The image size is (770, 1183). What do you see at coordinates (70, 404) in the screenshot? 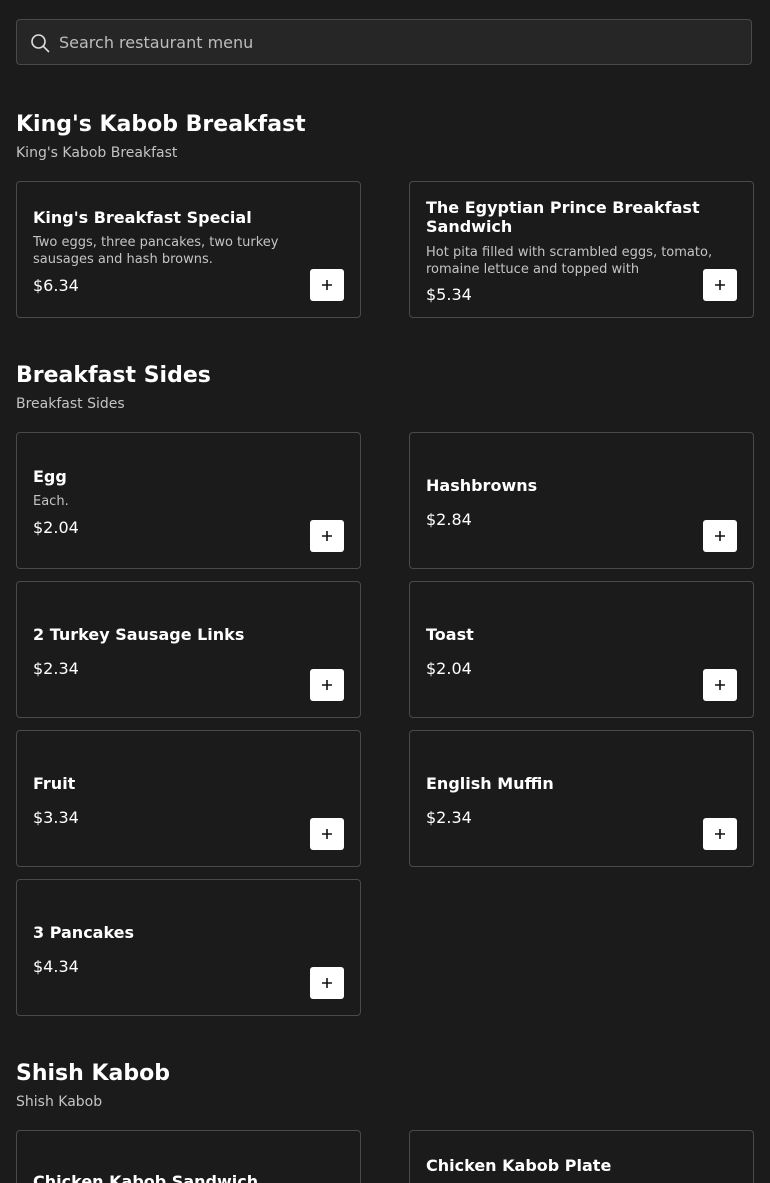
I see `section-subtitle: Breakfast Sides` at bounding box center [70, 404].